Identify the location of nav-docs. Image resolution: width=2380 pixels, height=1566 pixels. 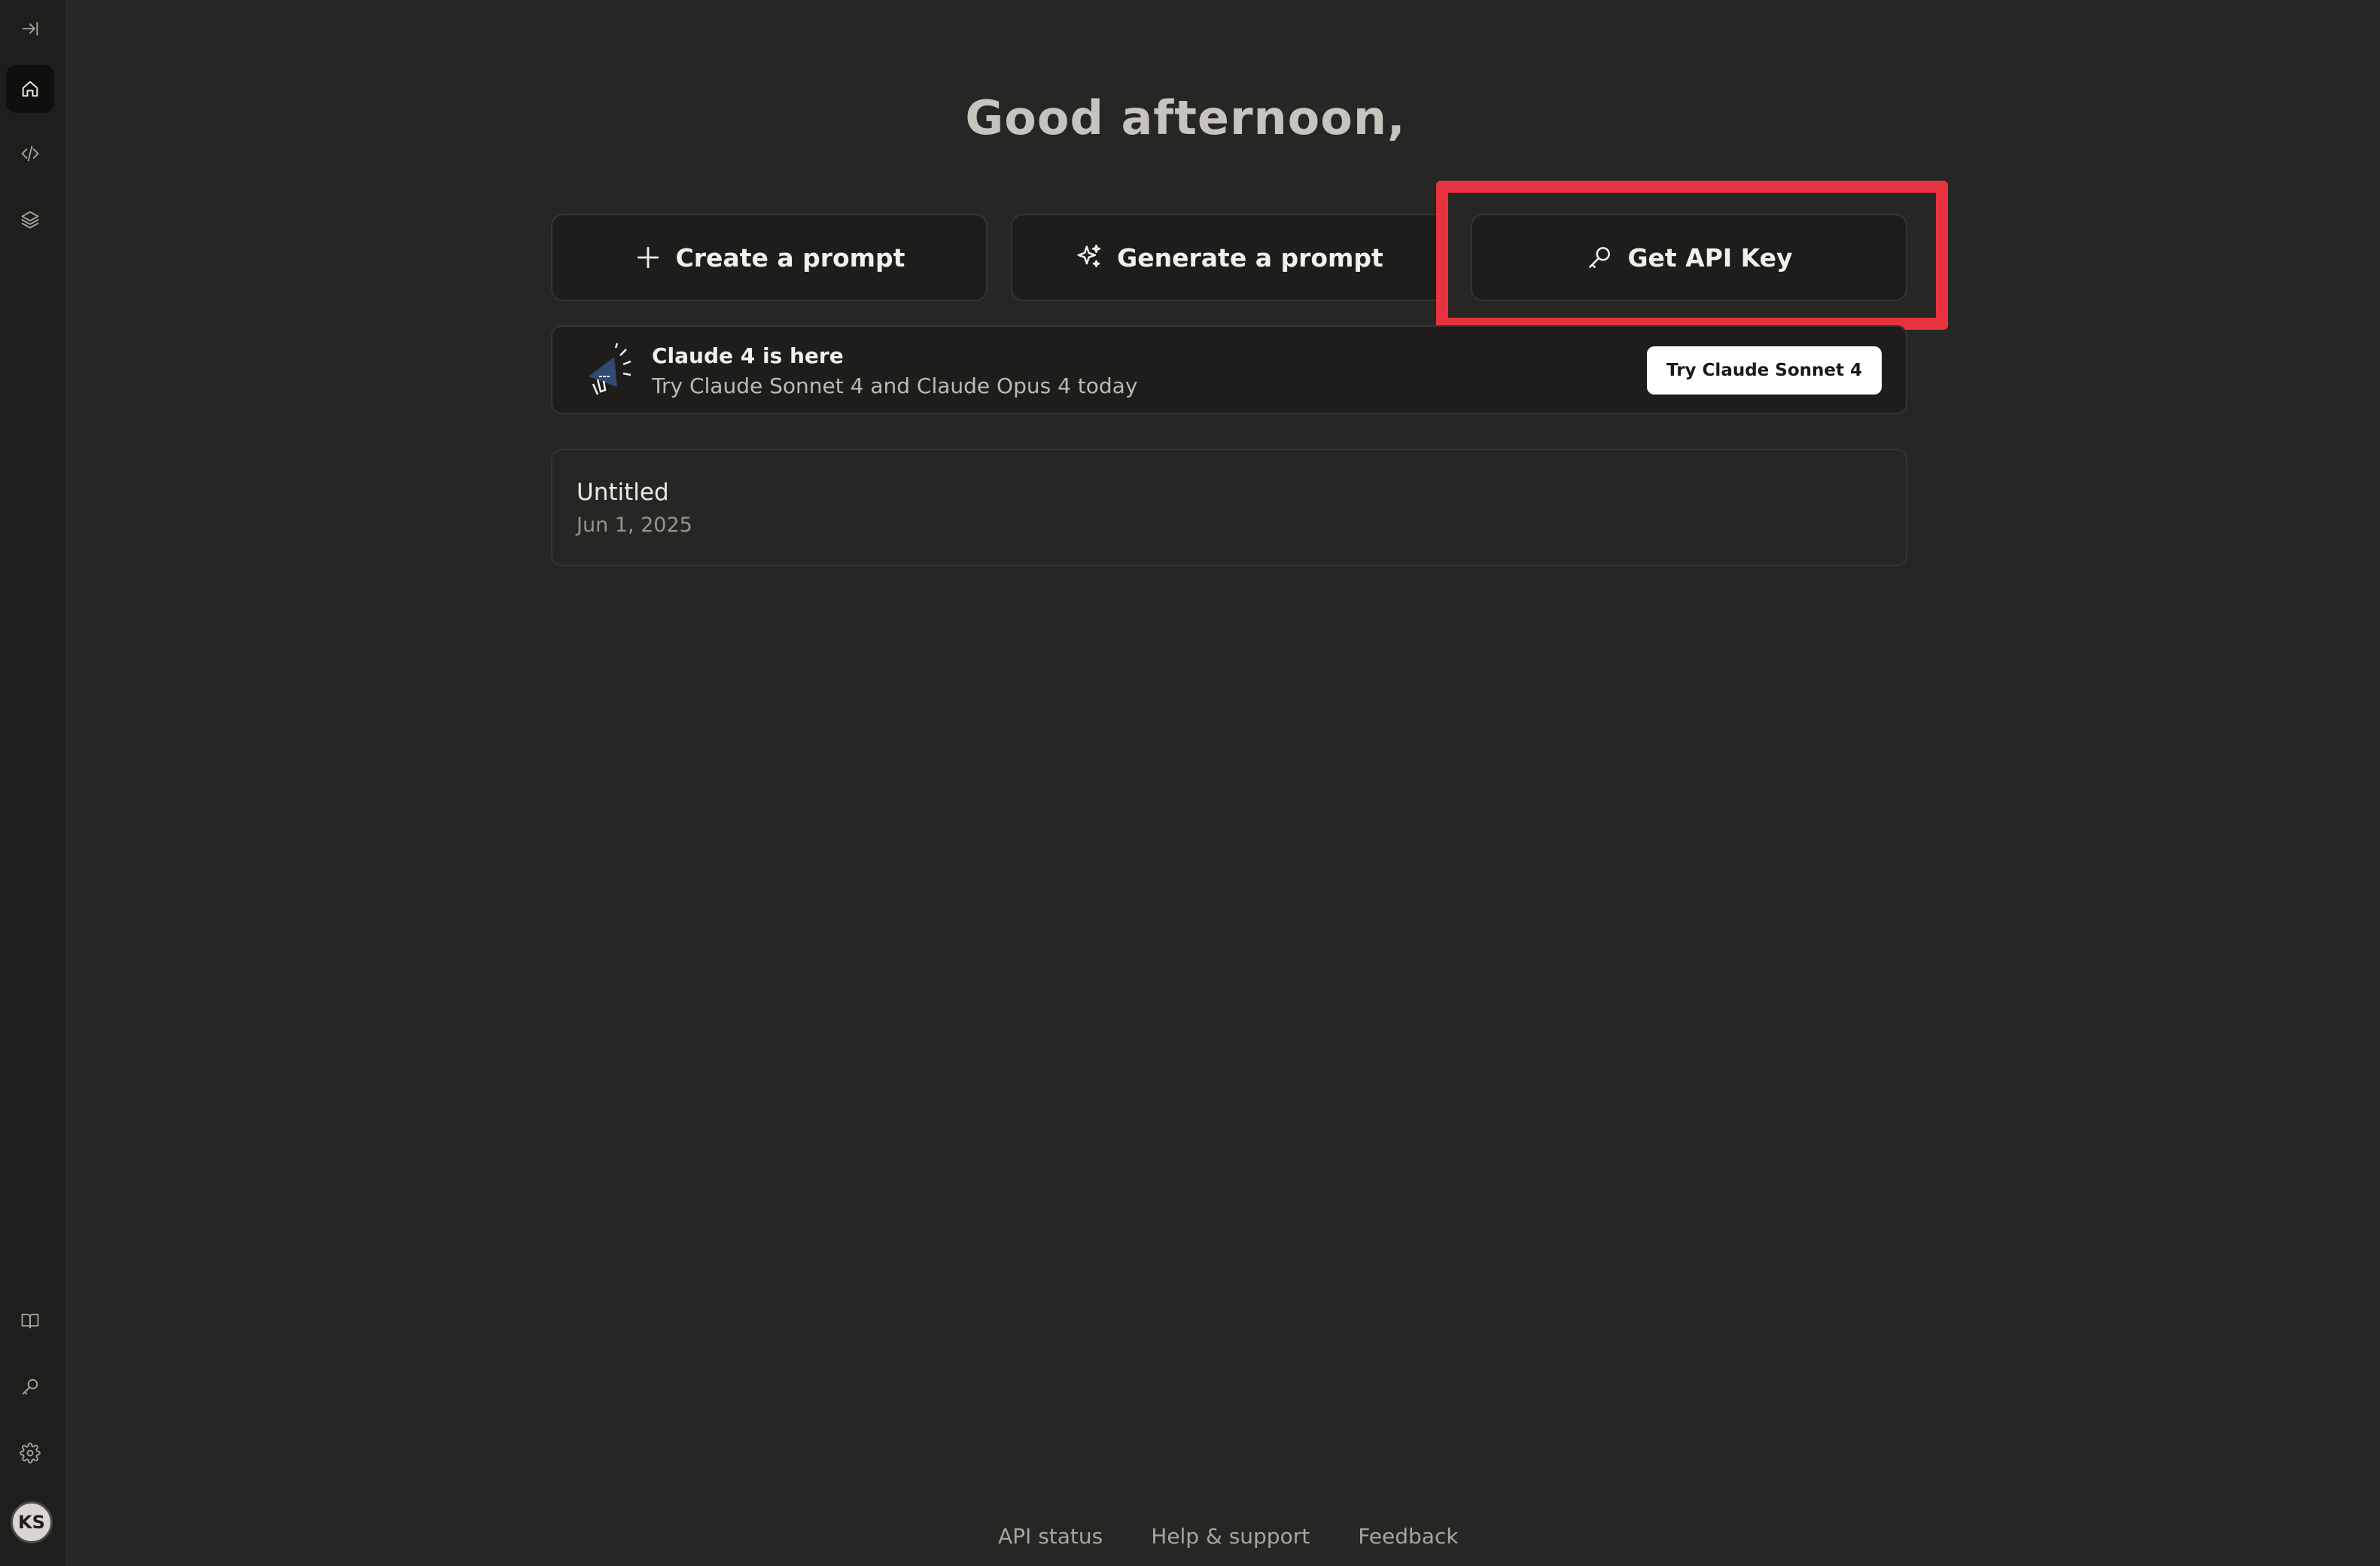
(30, 1320).